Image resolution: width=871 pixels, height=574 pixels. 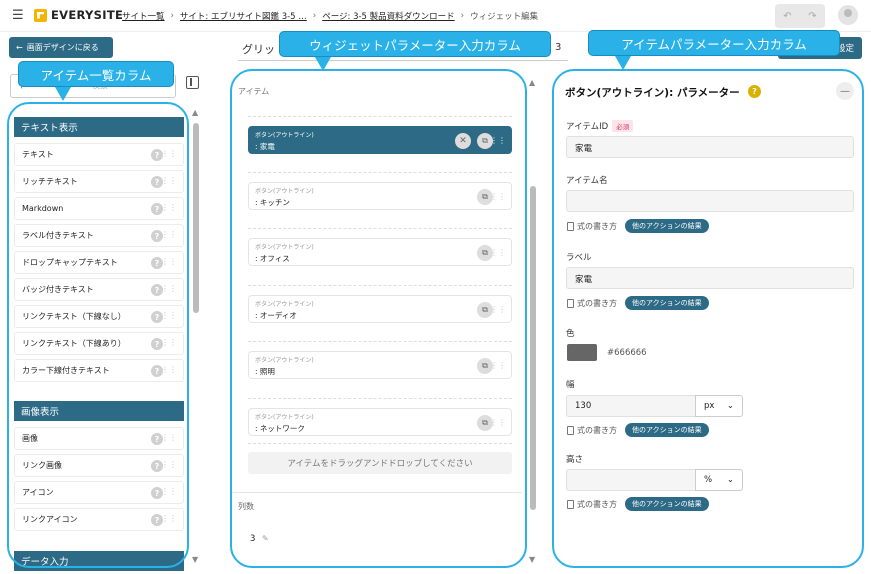 I want to click on back-to-design-button: ← 画面デザインに戻る, so click(x=61, y=47).